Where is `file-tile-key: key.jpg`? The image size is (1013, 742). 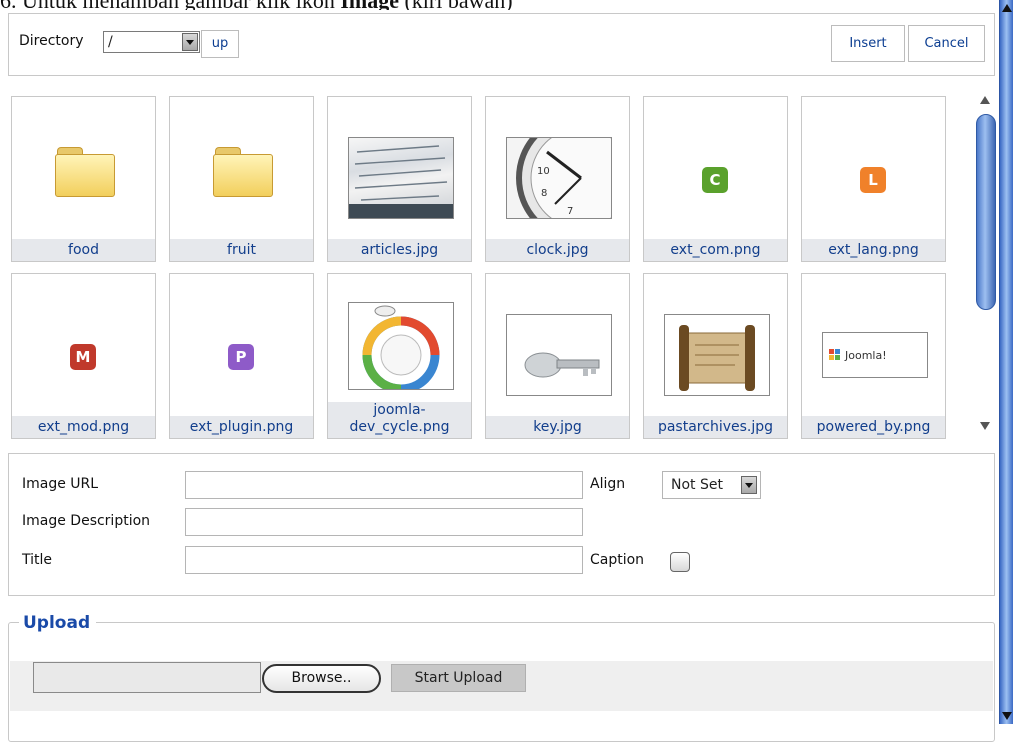 file-tile-key: key.jpg is located at coordinates (557, 356).